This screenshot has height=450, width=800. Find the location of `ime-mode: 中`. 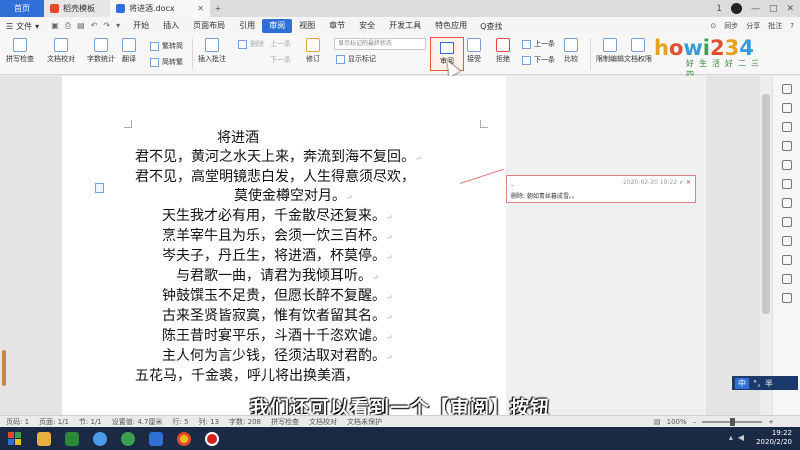

ime-mode: 中 is located at coordinates (742, 383).